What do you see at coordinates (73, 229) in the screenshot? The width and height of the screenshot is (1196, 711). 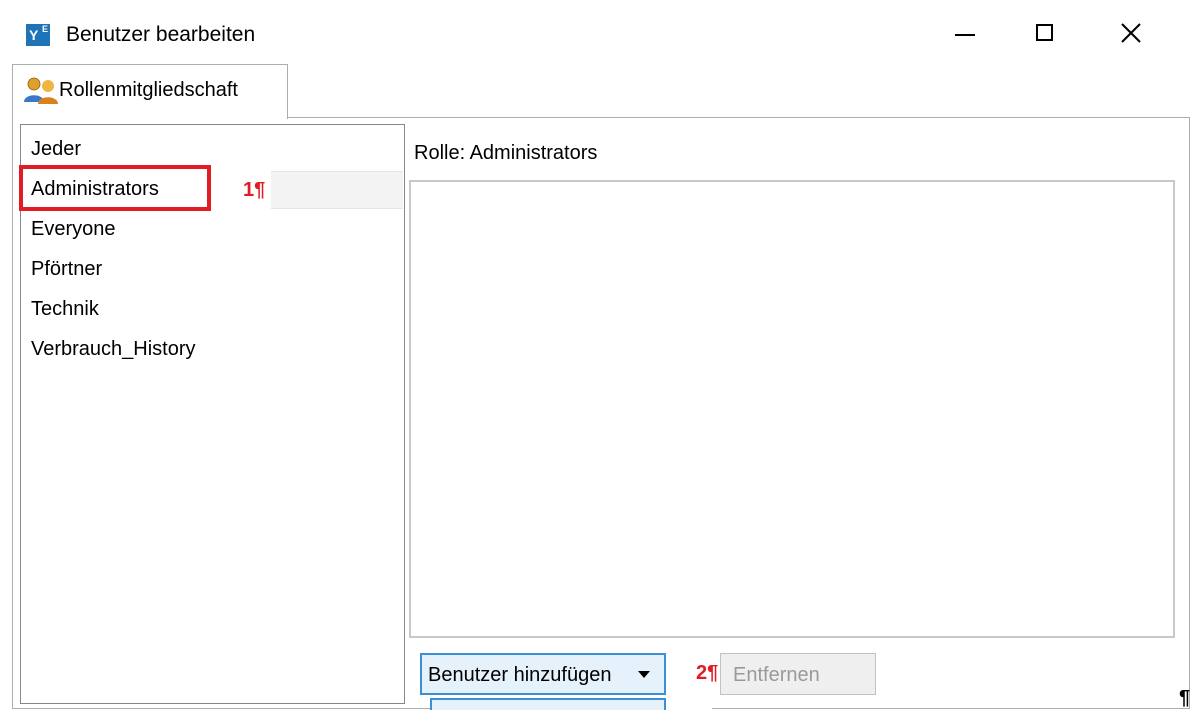 I see `role-item-everyone: Everyone` at bounding box center [73, 229].